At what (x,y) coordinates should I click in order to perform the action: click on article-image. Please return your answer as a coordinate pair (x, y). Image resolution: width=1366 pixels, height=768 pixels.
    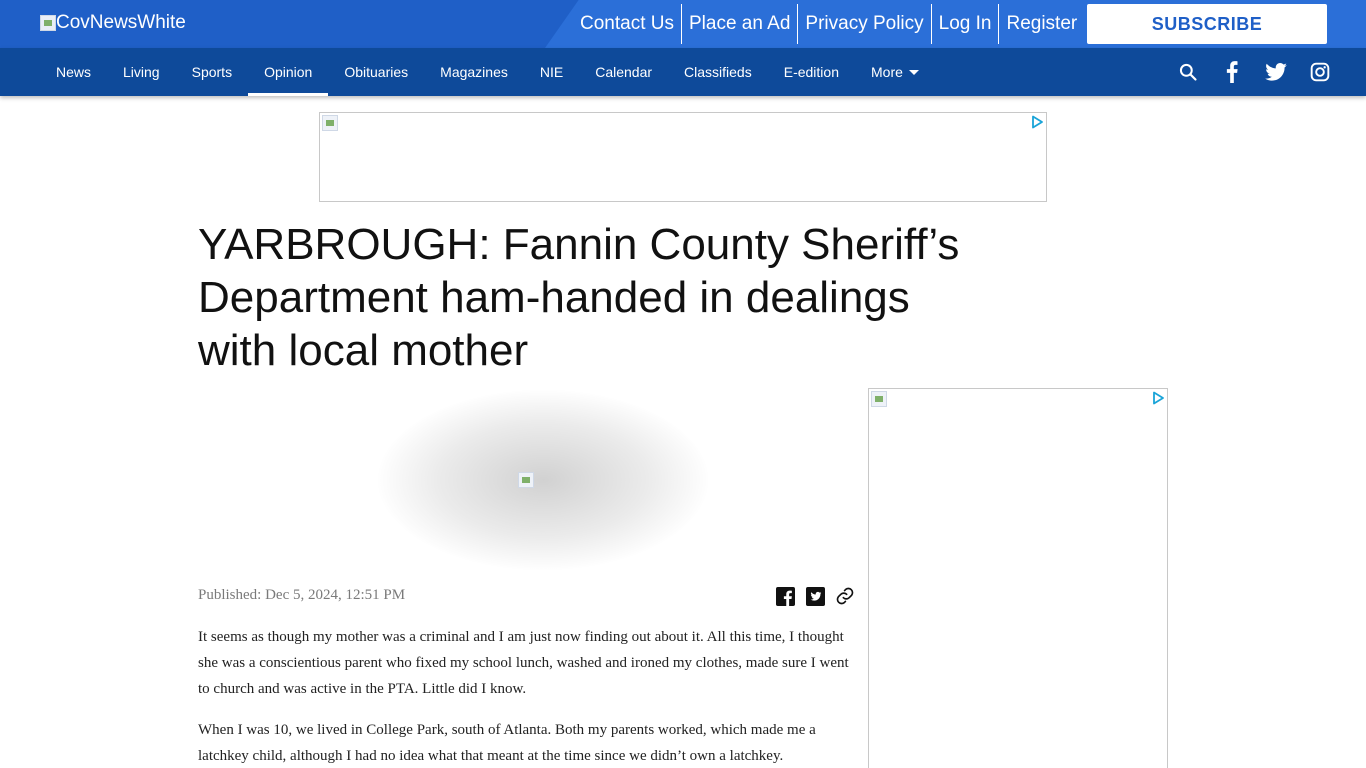
    Looking at the image, I should click on (543, 480).